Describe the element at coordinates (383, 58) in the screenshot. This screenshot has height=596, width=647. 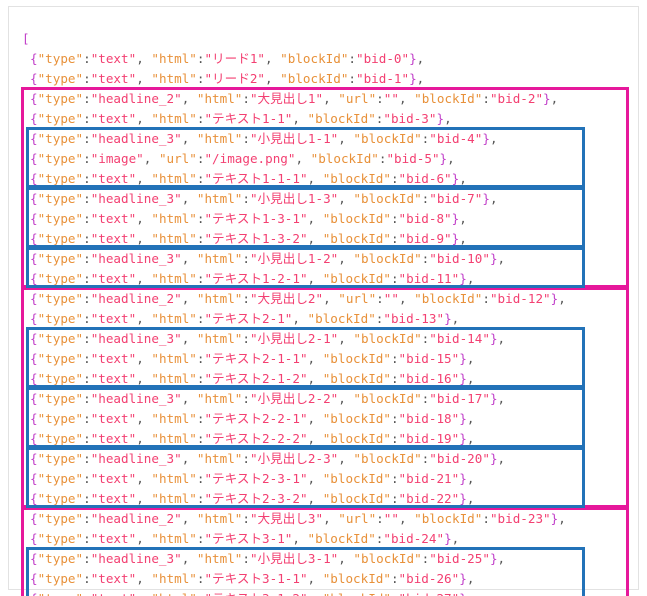
I see `value-blockid: "bid-0"` at that location.